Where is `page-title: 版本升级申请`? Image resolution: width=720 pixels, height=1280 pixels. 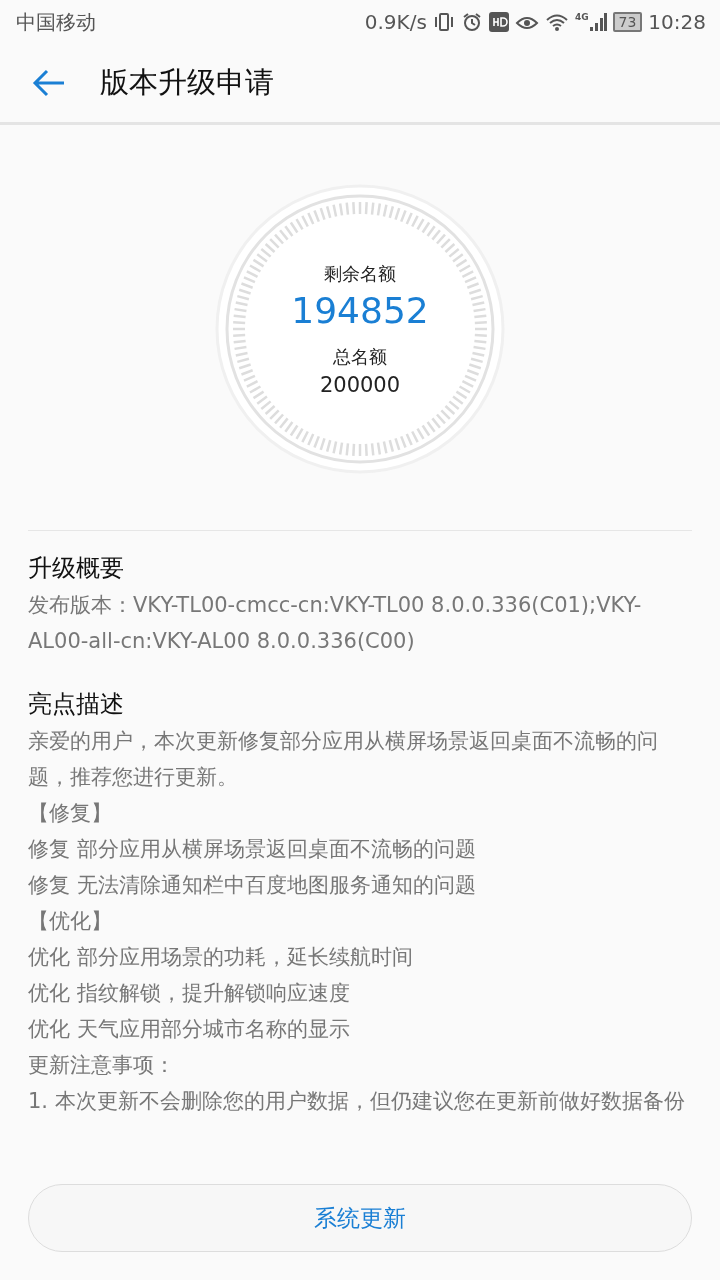
page-title: 版本升级申请 is located at coordinates (187, 82).